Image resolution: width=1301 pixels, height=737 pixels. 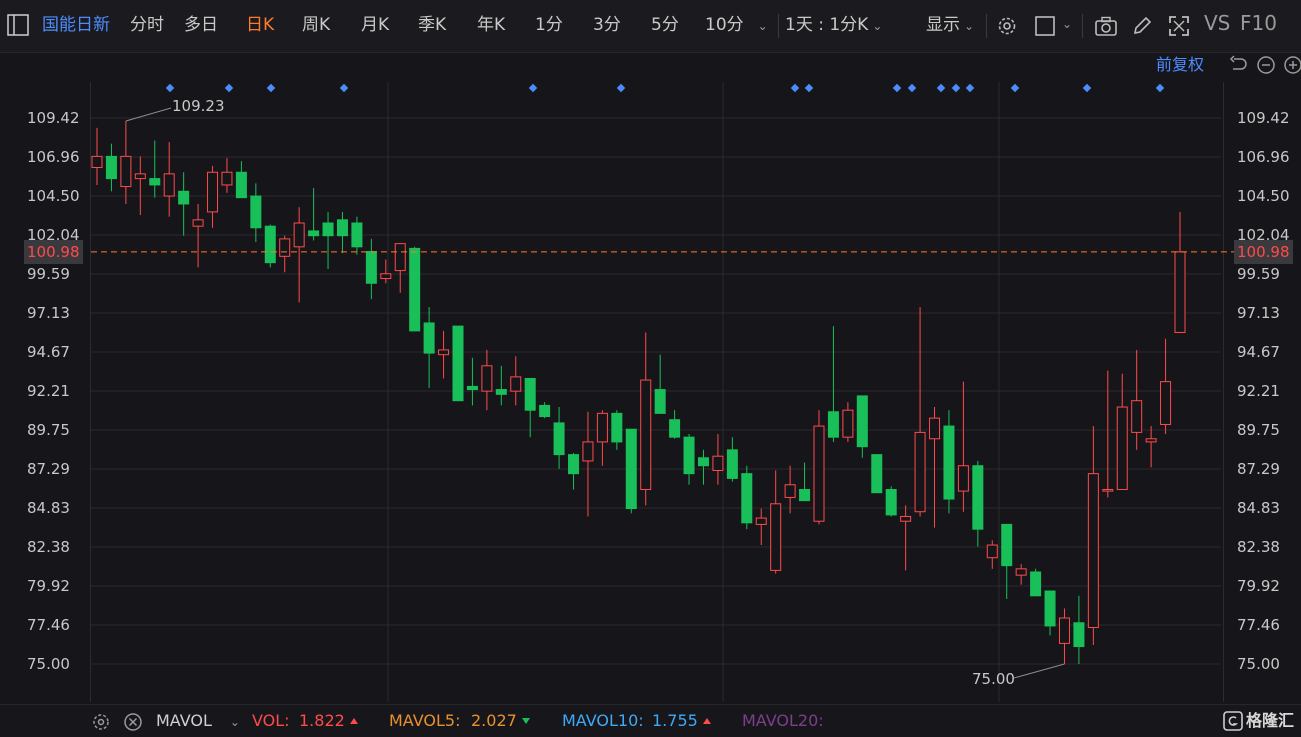 What do you see at coordinates (133, 722) in the screenshot?
I see `close-icon` at bounding box center [133, 722].